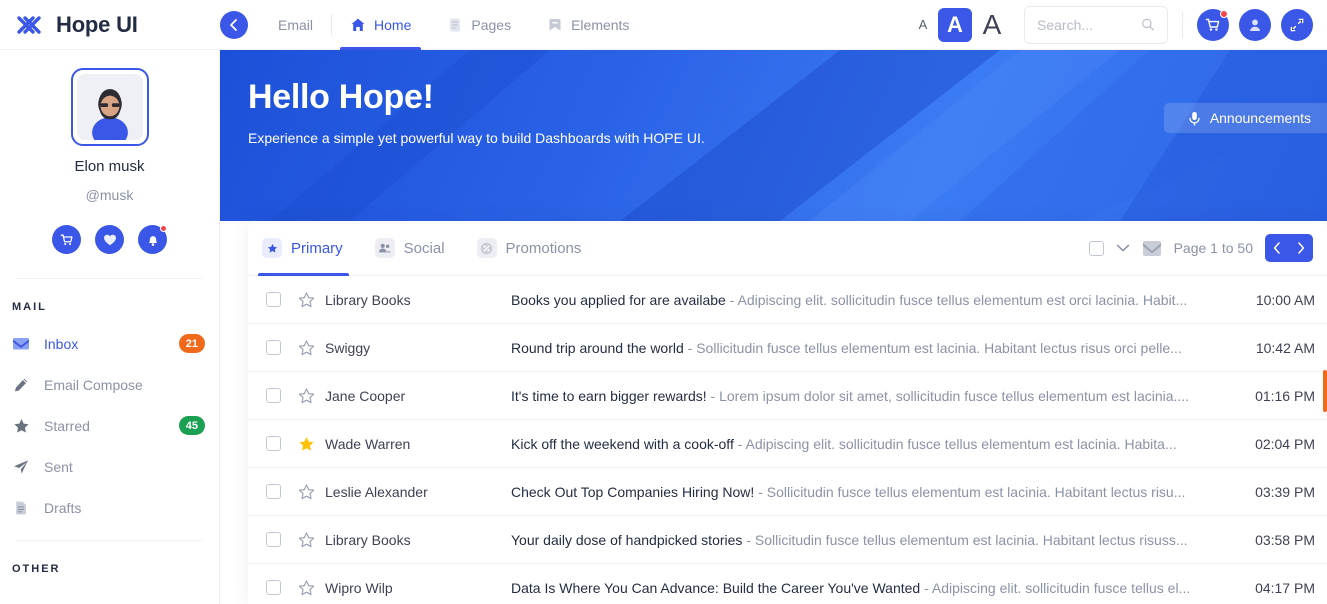 The height and width of the screenshot is (604, 1327). I want to click on tab-label: Social, so click(424, 248).